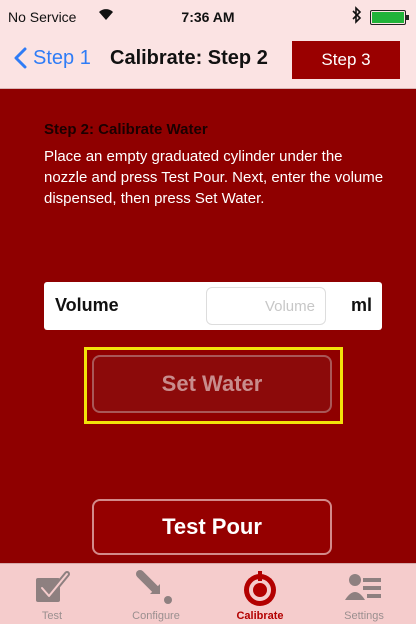 The height and width of the screenshot is (624, 416). I want to click on tab-calibrate-label: Calibrate, so click(260, 616).